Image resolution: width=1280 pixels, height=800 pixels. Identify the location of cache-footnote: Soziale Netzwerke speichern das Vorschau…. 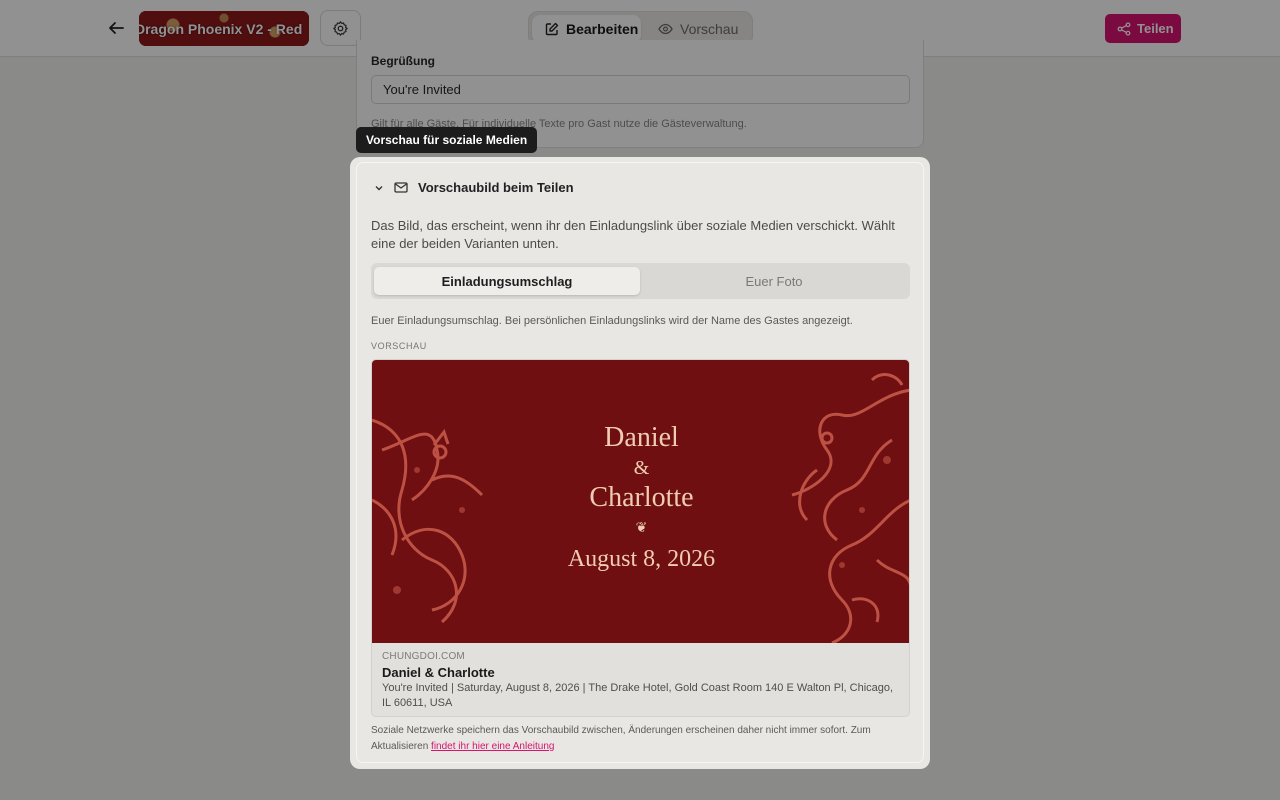
(641, 739).